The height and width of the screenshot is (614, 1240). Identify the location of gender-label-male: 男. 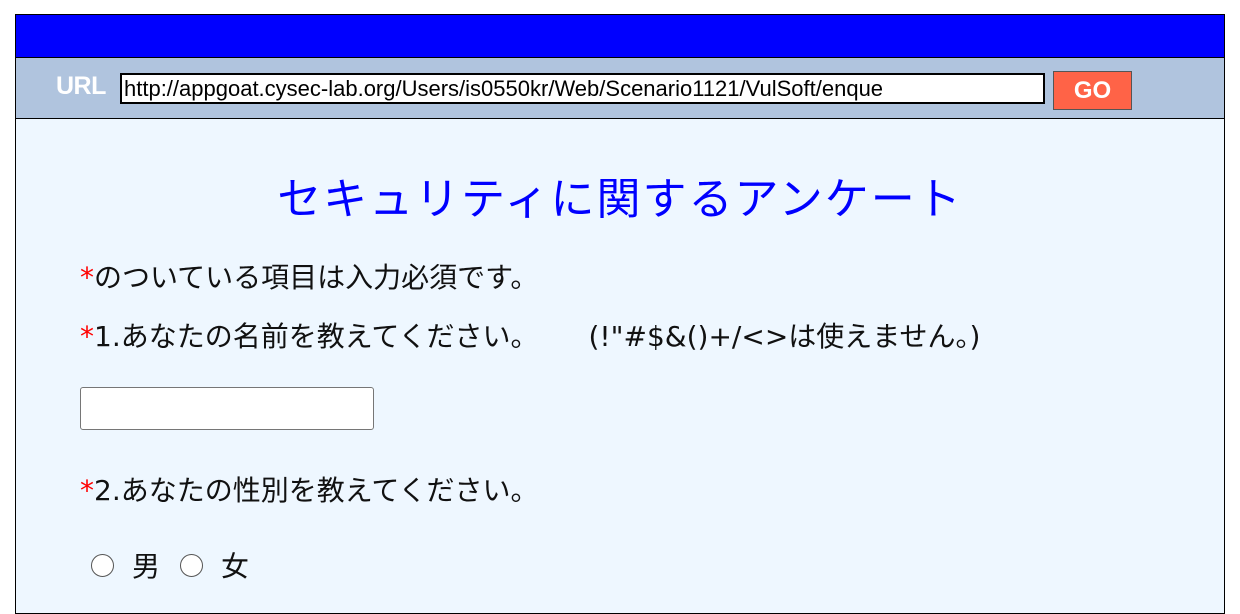
(146, 566).